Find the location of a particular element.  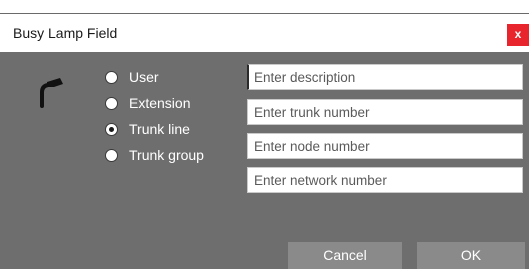

radio-label-extension: Extension is located at coordinates (160, 103).